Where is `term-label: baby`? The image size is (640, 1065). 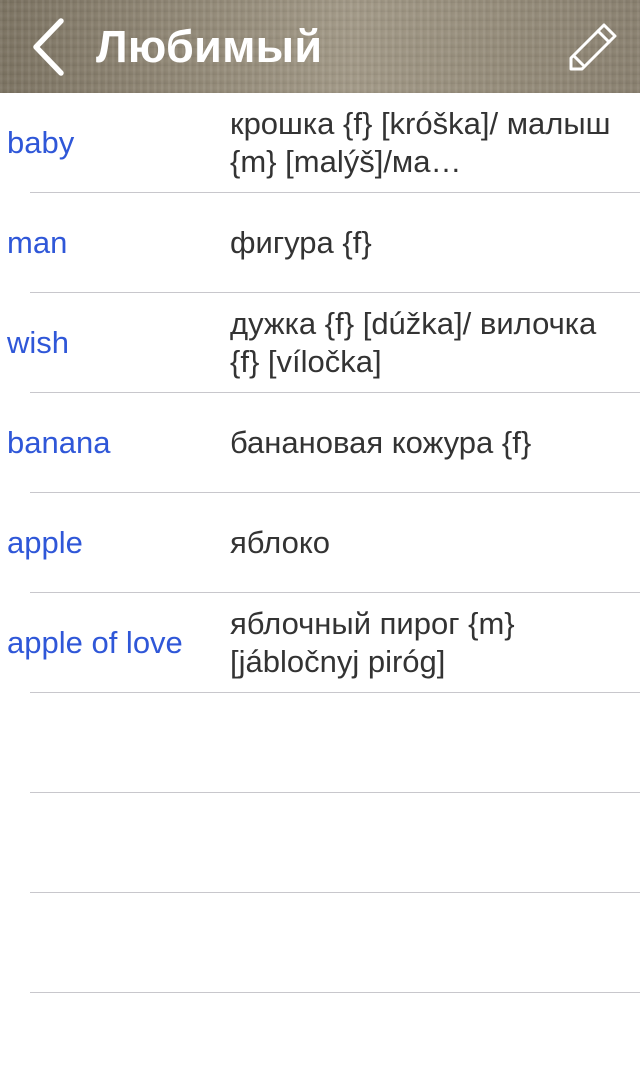 term-label: baby is located at coordinates (41, 142).